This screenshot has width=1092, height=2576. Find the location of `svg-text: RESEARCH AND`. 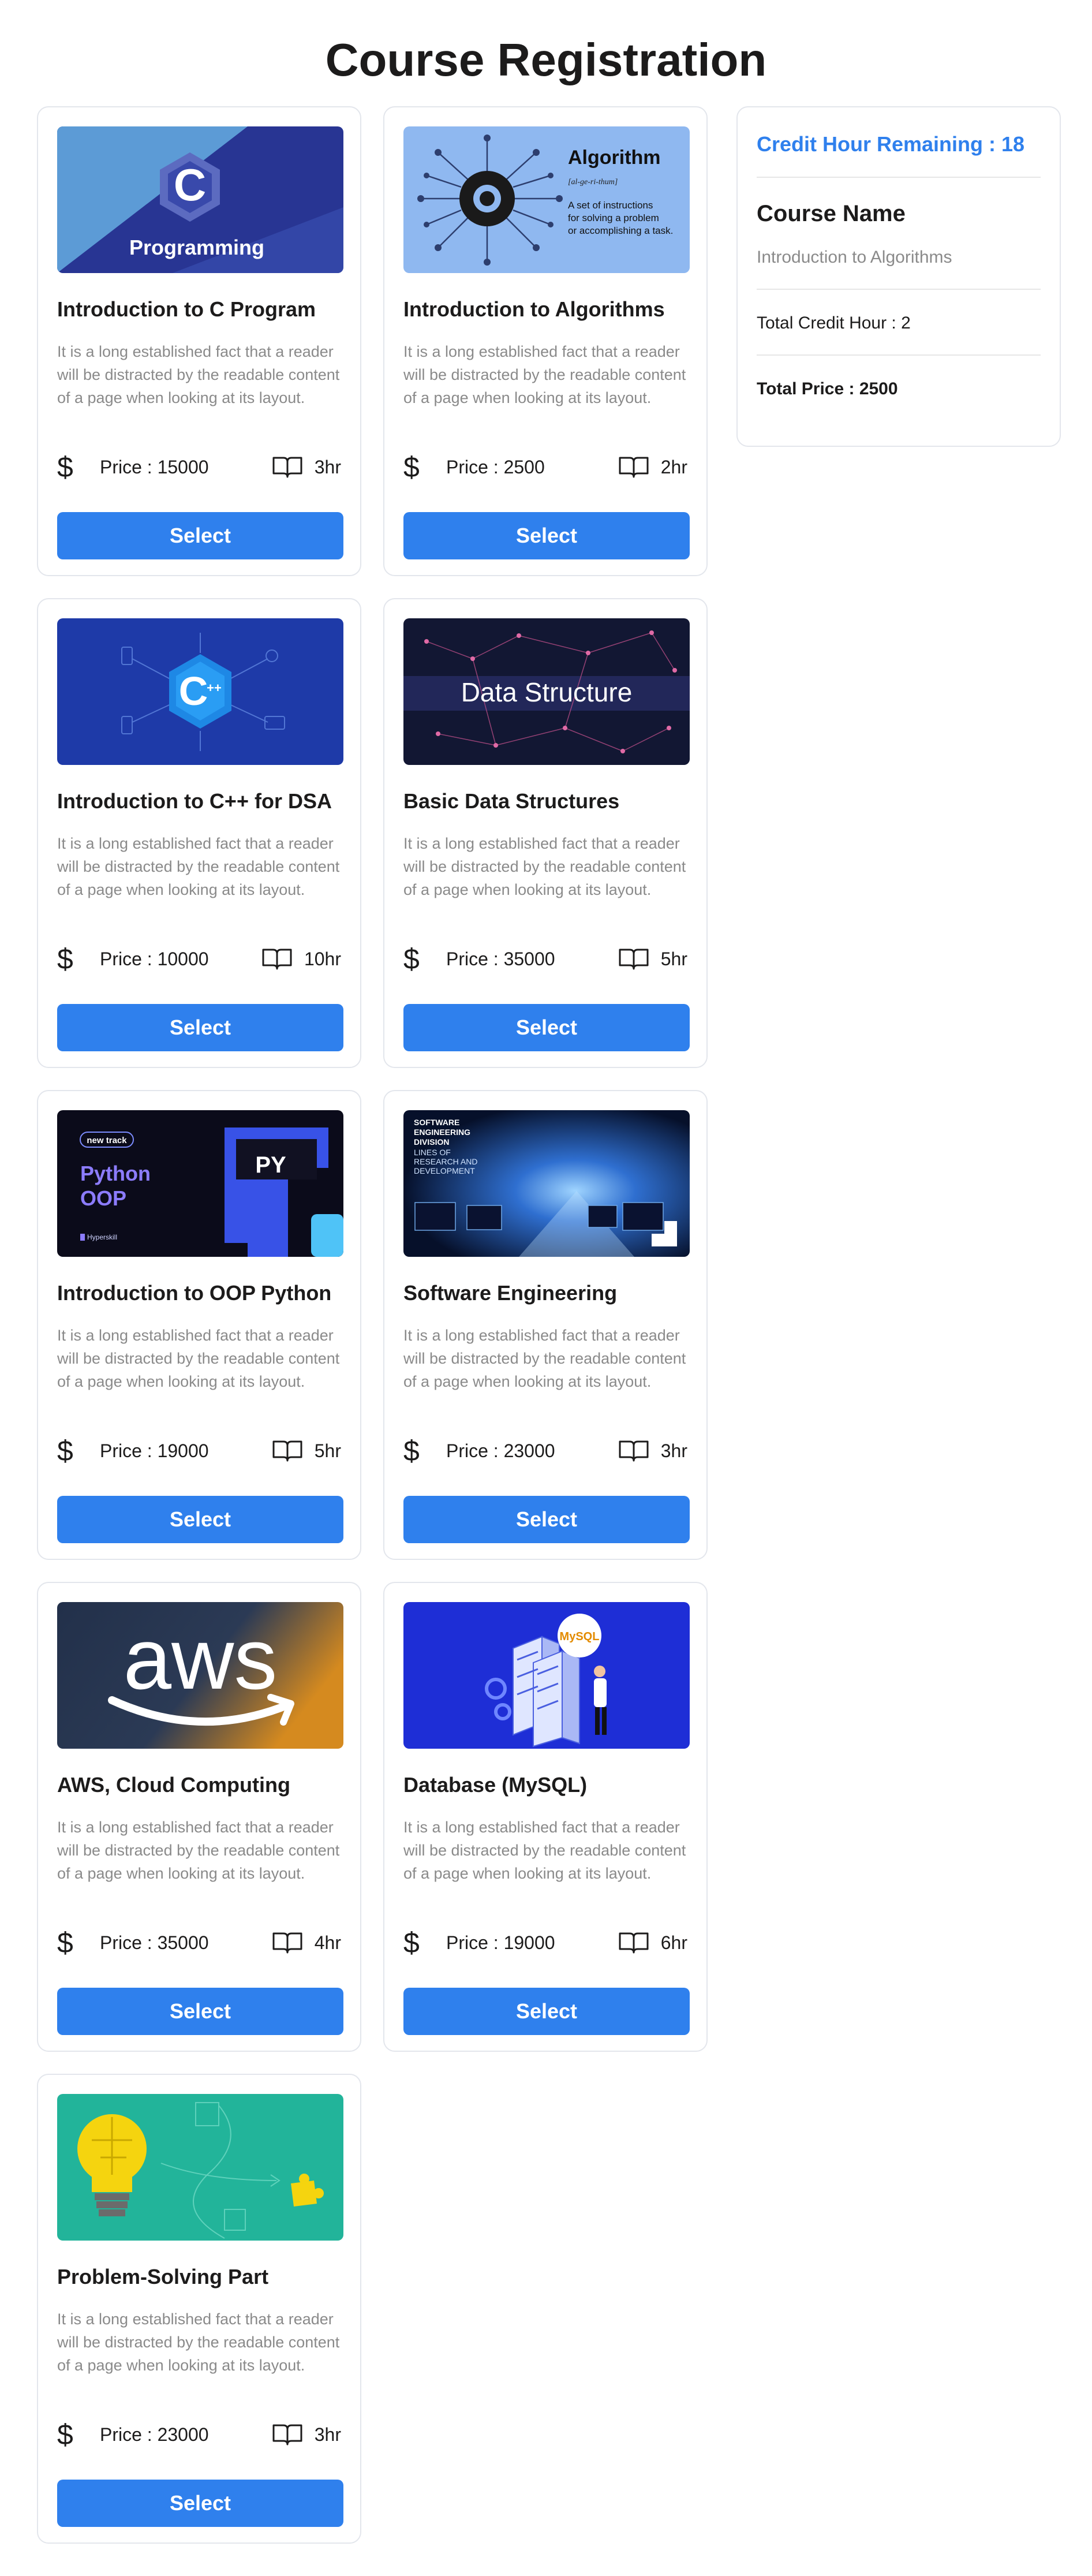

svg-text: RESEARCH AND is located at coordinates (445, 1161).